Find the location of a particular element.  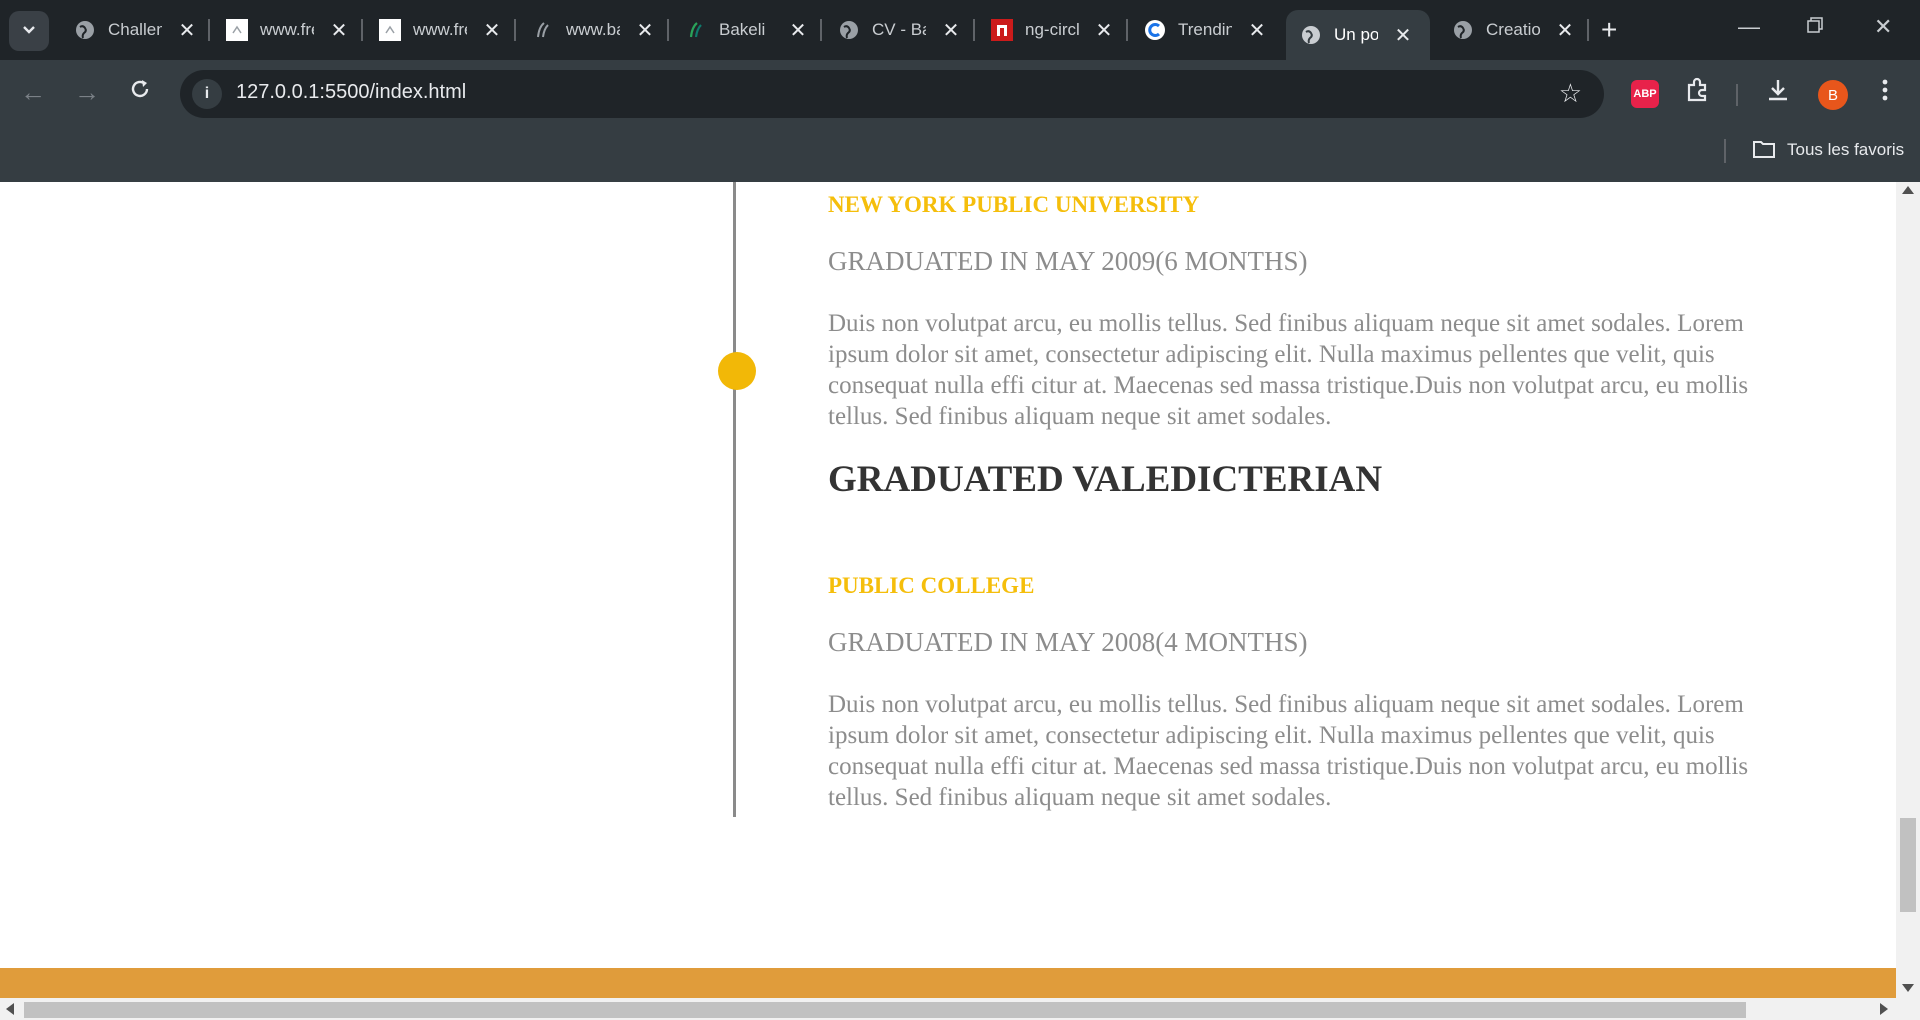

tab-6: ng-circle ✕ is located at coordinates (1050, 30).